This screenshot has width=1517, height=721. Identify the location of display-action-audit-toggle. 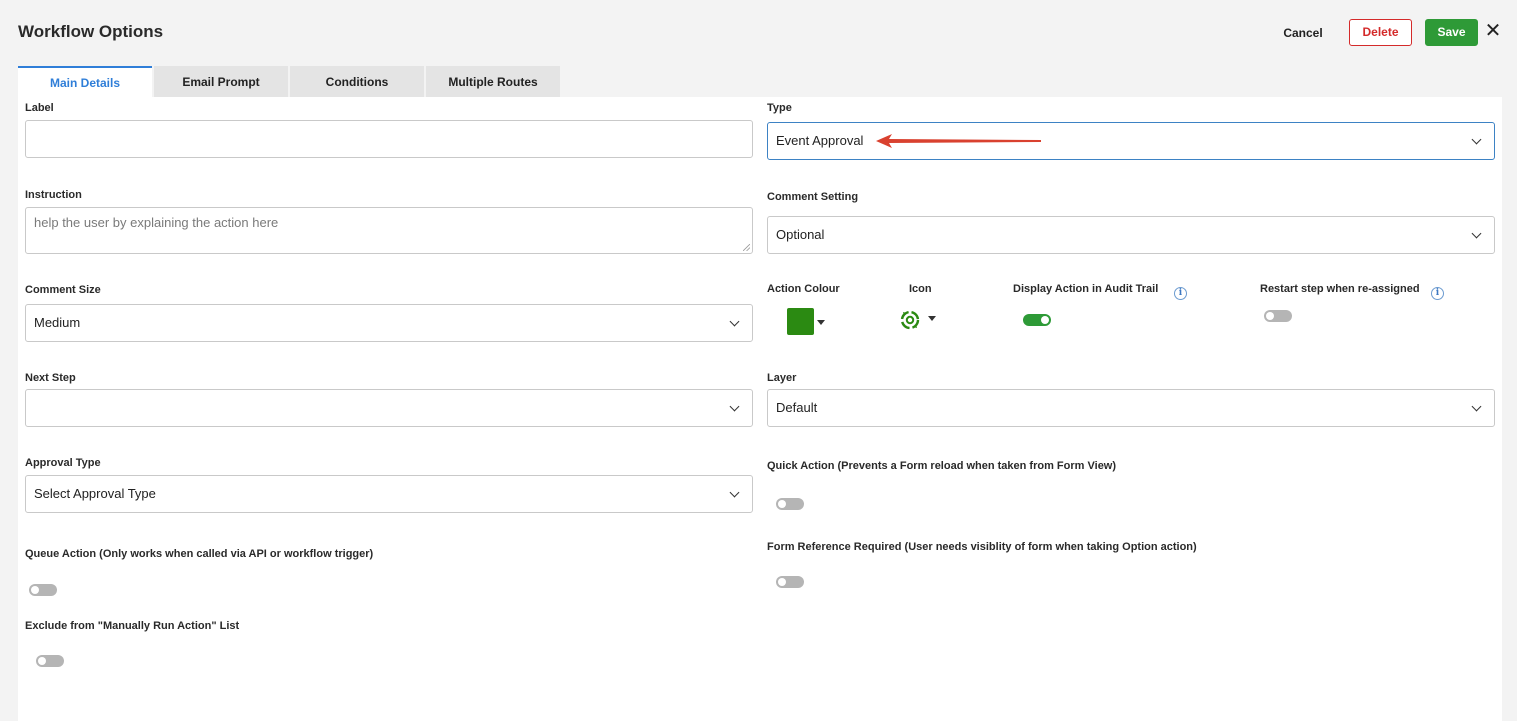
(1037, 320).